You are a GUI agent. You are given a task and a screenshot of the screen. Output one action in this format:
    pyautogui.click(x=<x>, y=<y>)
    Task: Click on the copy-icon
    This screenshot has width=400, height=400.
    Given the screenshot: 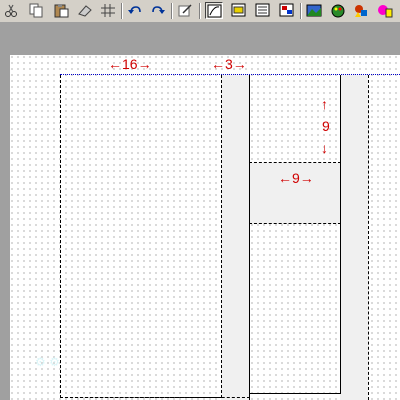 What is the action you would take?
    pyautogui.click(x=36, y=10)
    